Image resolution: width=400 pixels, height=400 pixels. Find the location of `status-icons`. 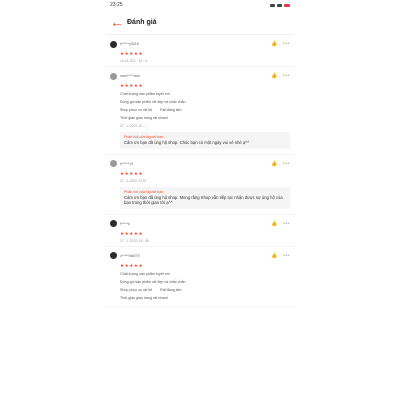

status-icons is located at coordinates (280, 5).